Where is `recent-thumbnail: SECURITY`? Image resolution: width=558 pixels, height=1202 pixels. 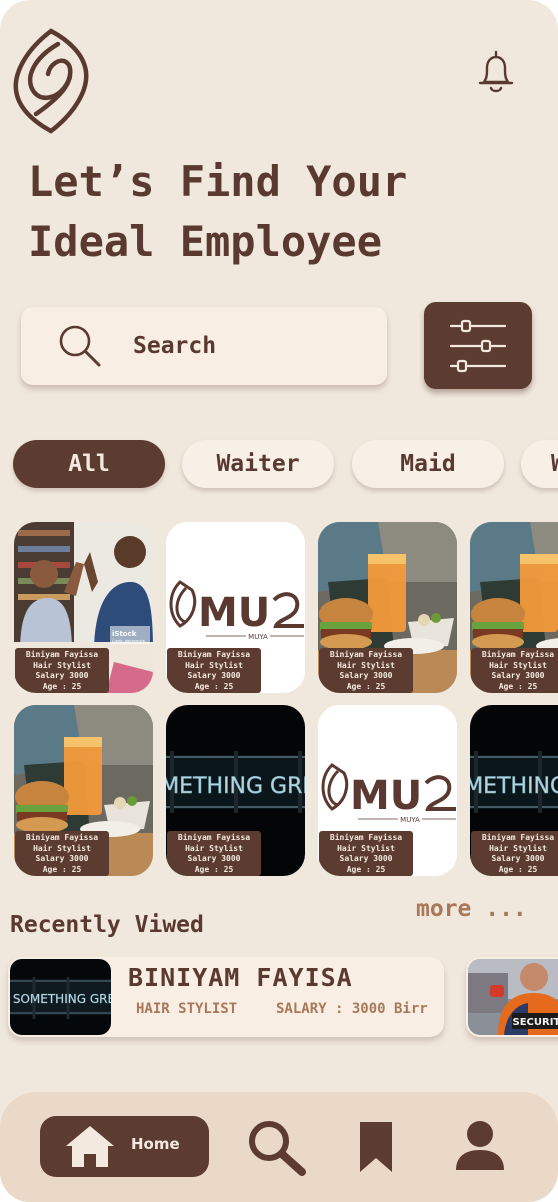 recent-thumbnail: SECURITY is located at coordinates (513, 997).